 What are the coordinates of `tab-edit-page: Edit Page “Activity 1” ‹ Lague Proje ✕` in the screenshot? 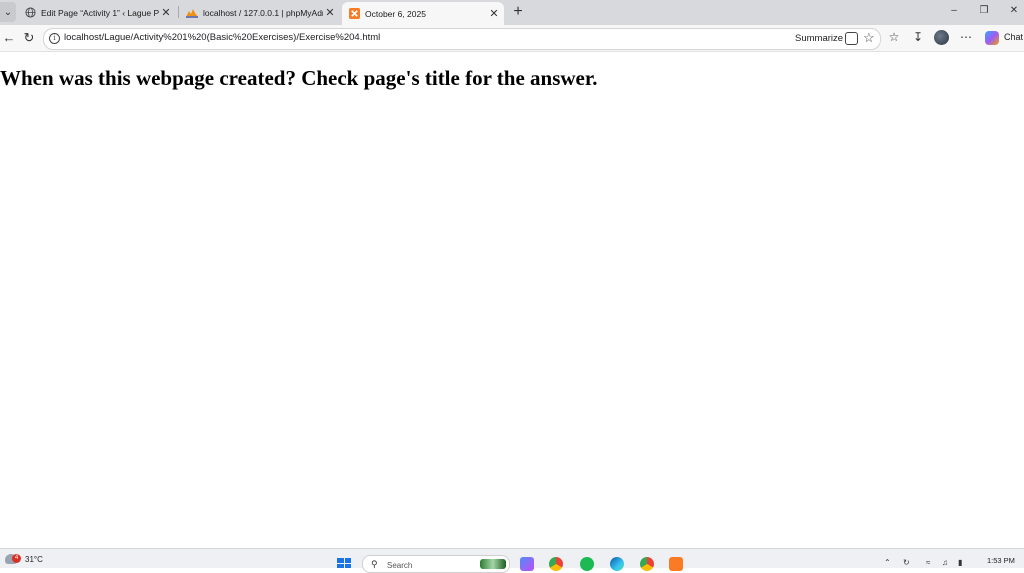 It's located at (97, 12).